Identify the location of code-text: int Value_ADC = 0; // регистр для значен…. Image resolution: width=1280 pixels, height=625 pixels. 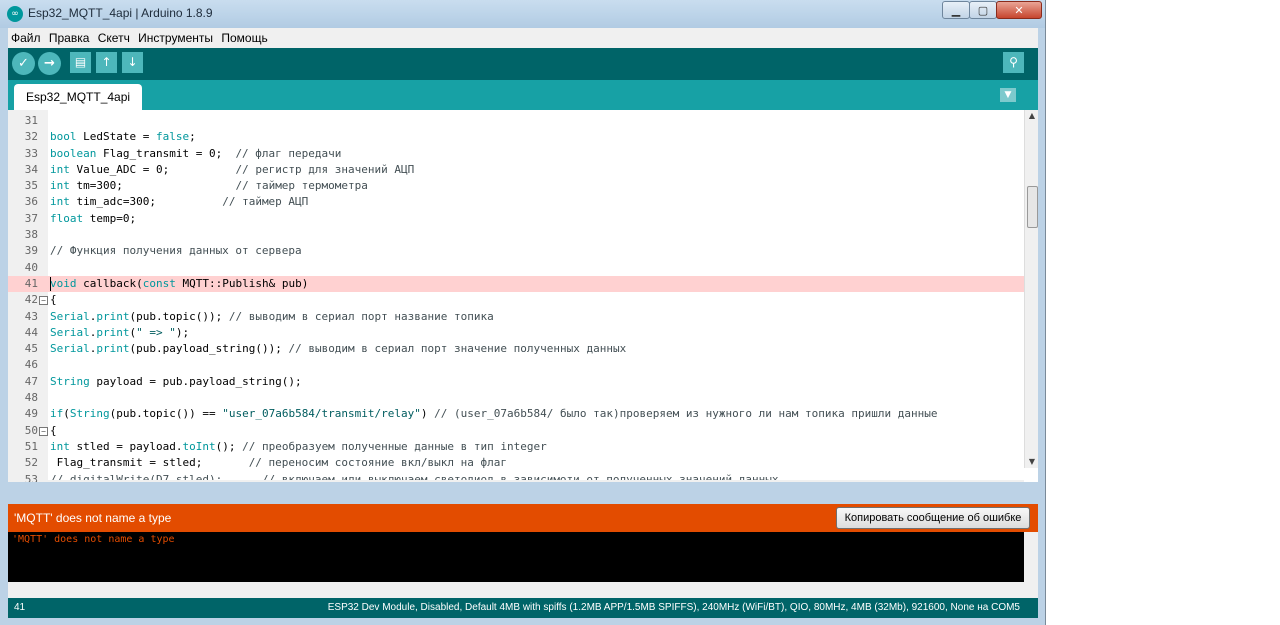
(232, 169).